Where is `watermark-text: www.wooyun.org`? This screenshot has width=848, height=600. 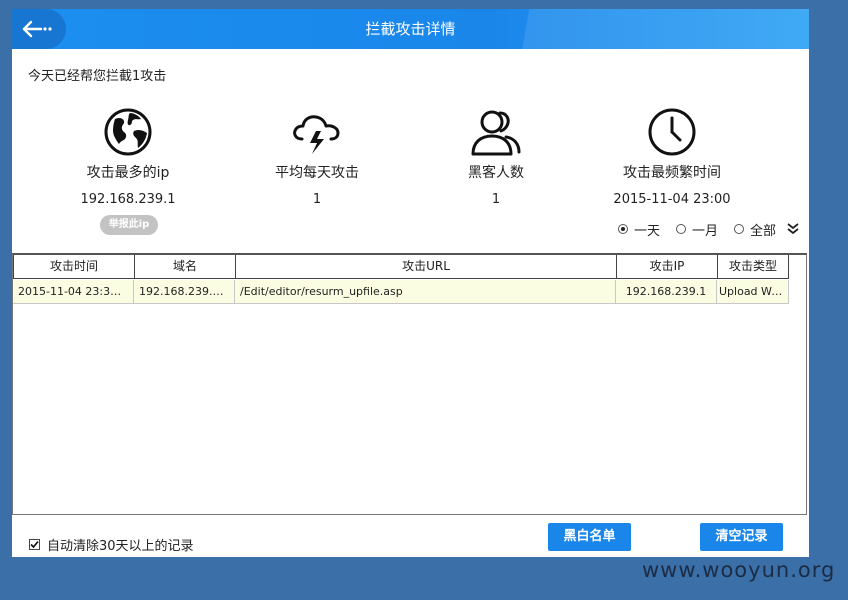 watermark-text: www.wooyun.org is located at coordinates (739, 570).